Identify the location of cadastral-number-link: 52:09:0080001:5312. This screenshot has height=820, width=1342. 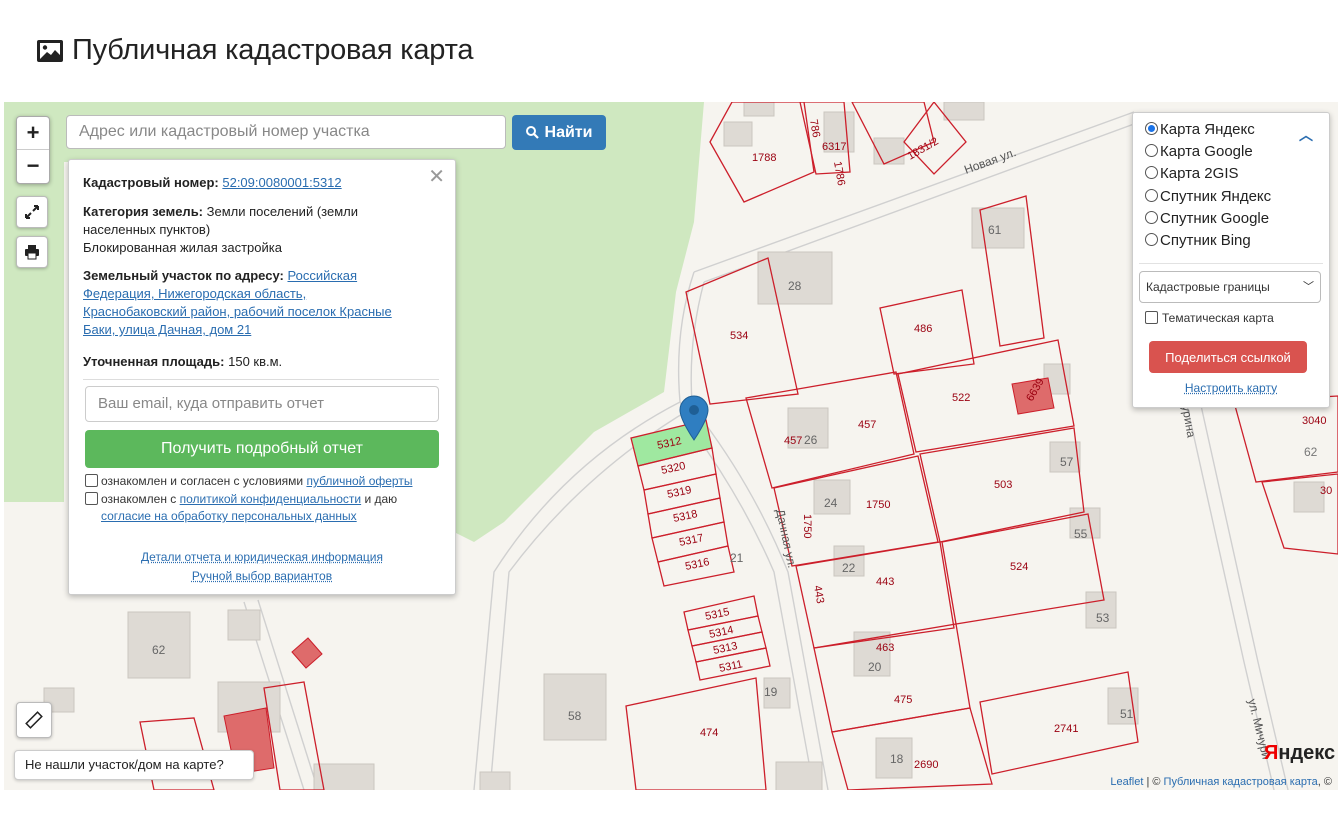
(281, 182).